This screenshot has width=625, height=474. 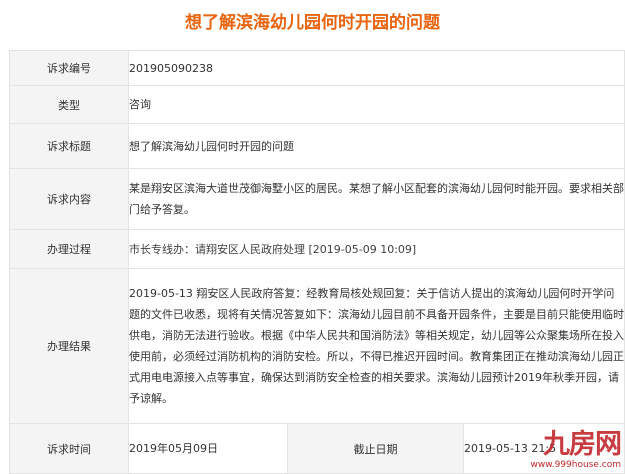 I want to click on deadline-label: 截止日期, so click(x=375, y=448).